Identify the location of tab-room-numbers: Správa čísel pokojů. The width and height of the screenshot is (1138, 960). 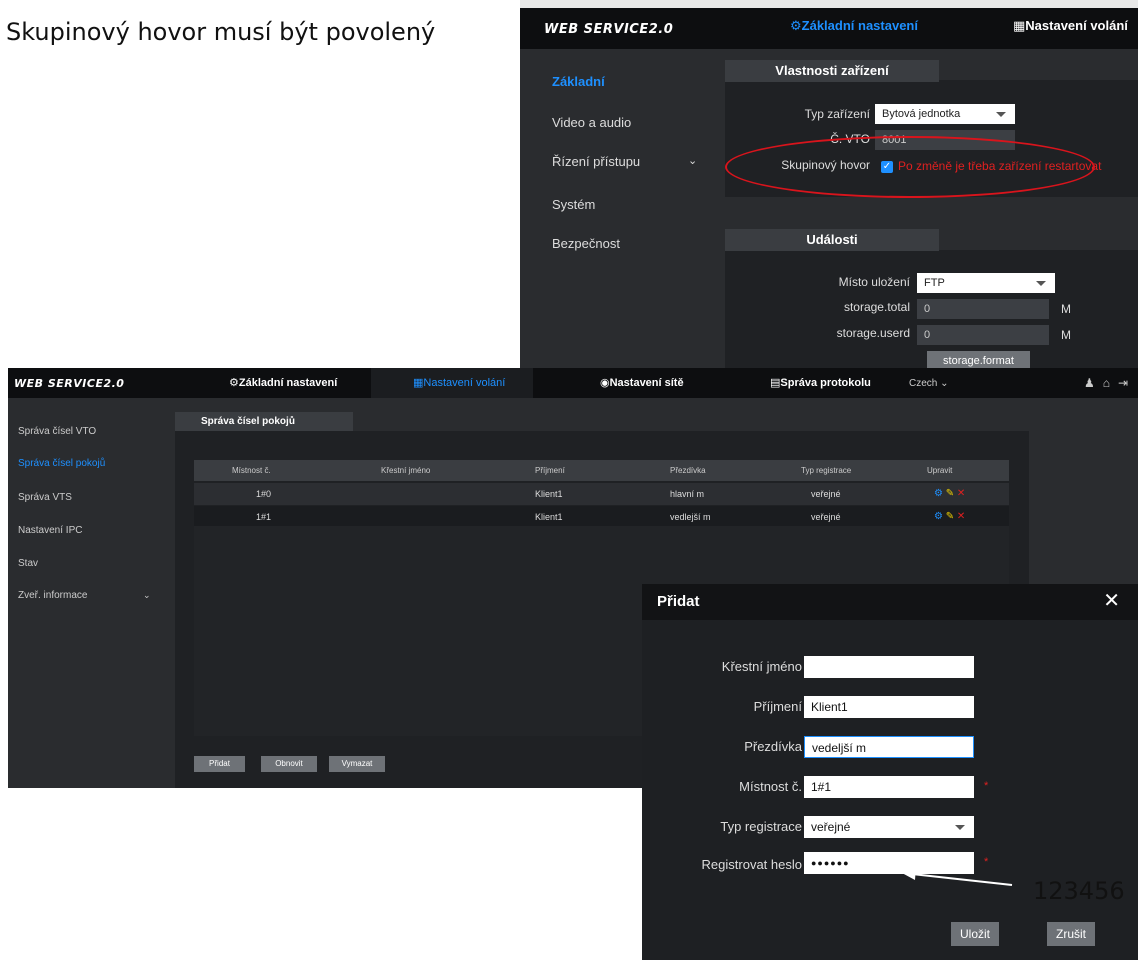
(264, 421).